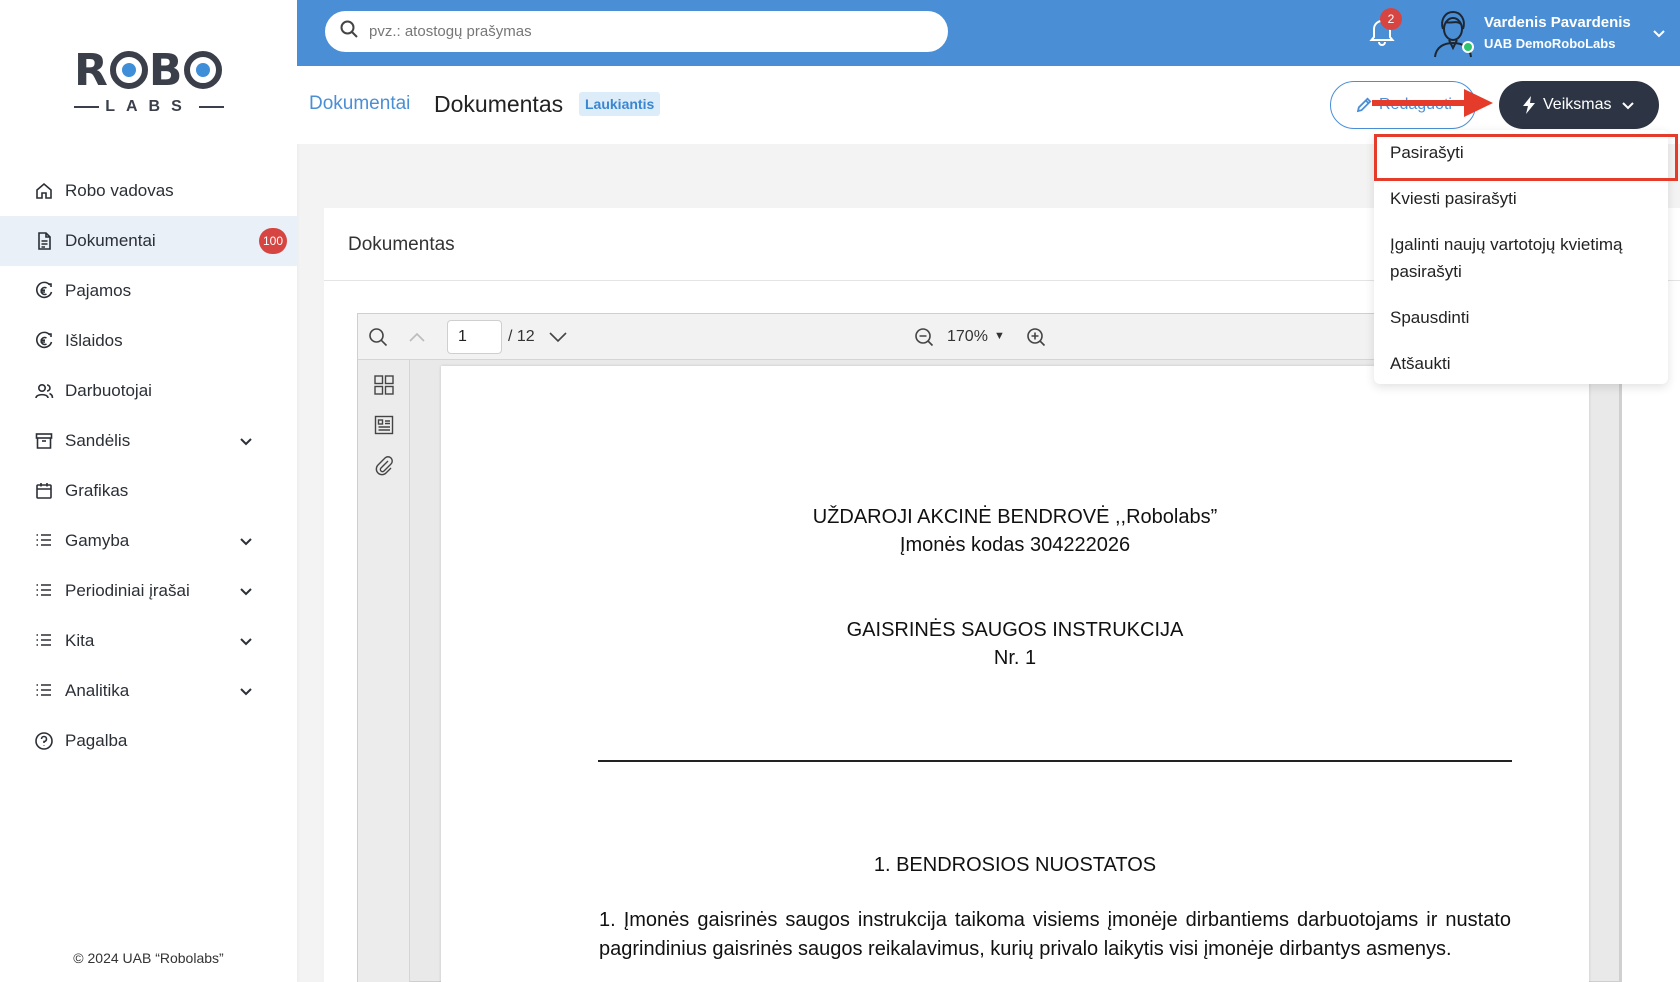 Image resolution: width=1680 pixels, height=982 pixels. Describe the element at coordinates (1426, 271) in the screenshot. I see `menu-item-enable-new-user-invite-cont: pasirašyti` at that location.